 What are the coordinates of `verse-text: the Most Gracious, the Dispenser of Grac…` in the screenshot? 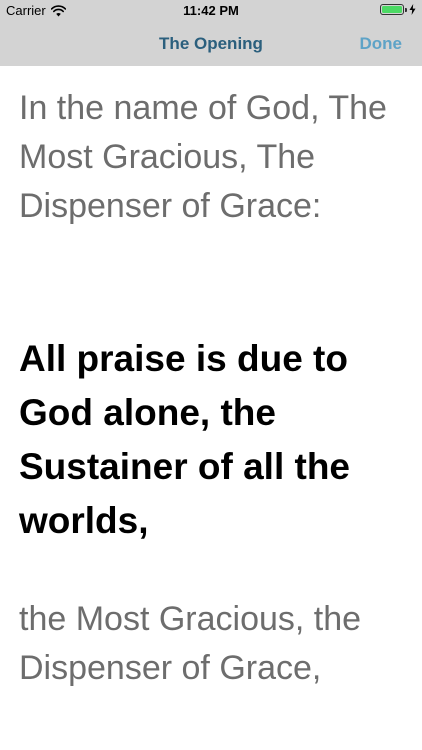 It's located at (190, 643).